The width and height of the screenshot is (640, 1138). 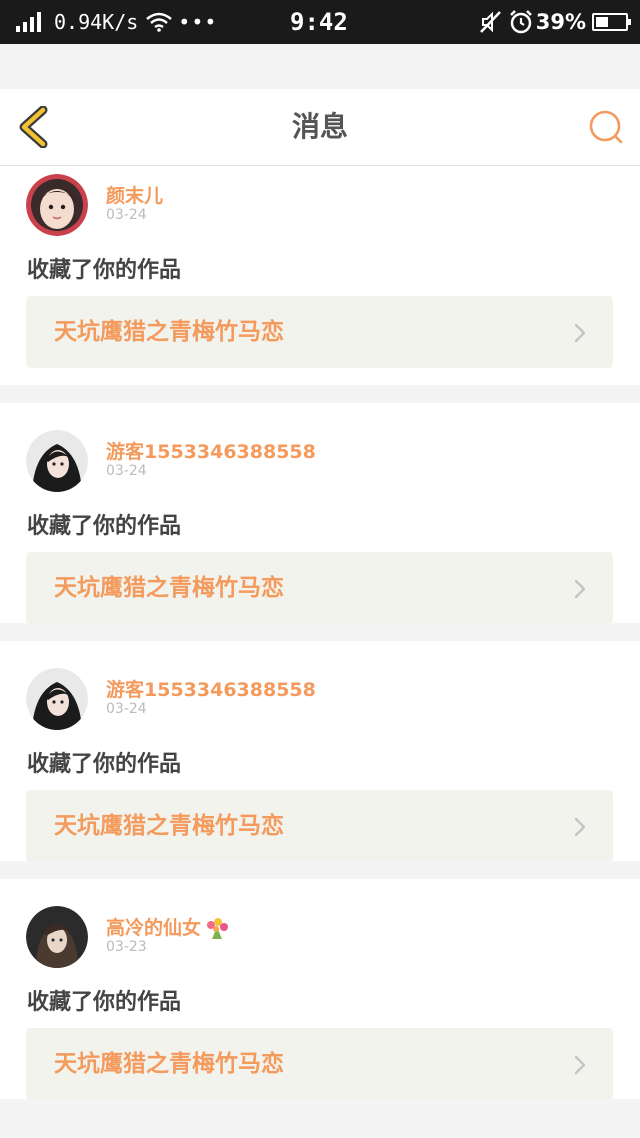 What do you see at coordinates (126, 947) in the screenshot?
I see `message-date: 03-23` at bounding box center [126, 947].